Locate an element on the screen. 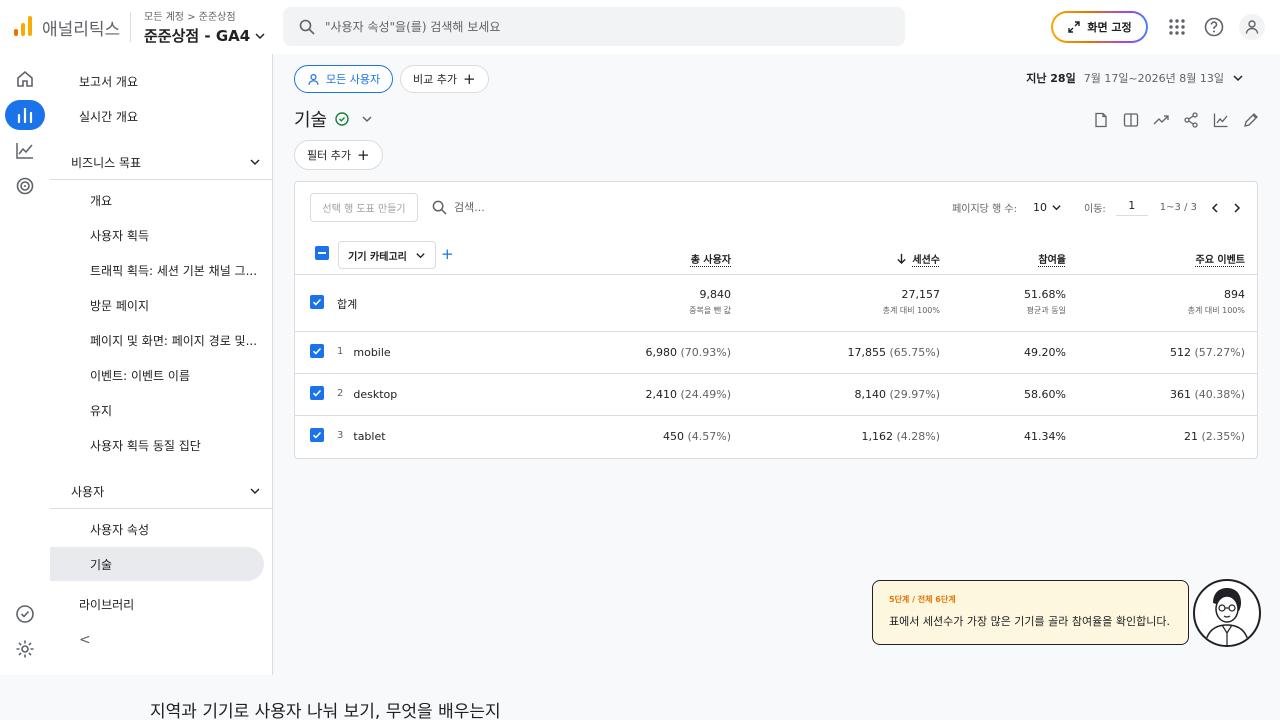 The width and height of the screenshot is (1280, 720). date-range-picker: 지난 28일 7월 17일~2026년 8월 13일 is located at coordinates (1135, 78).